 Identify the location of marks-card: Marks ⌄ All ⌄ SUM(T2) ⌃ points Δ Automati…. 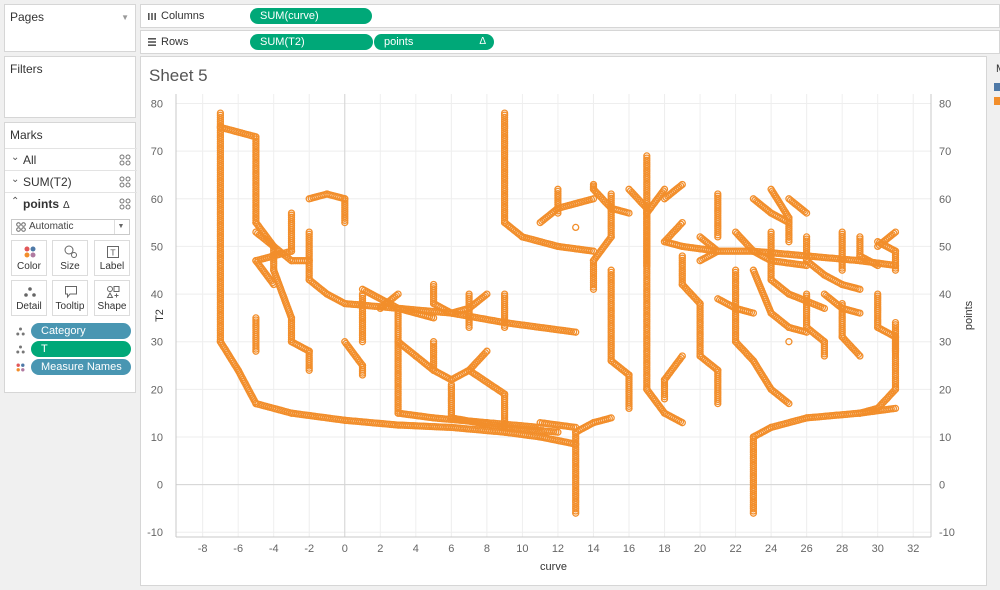
(70, 257).